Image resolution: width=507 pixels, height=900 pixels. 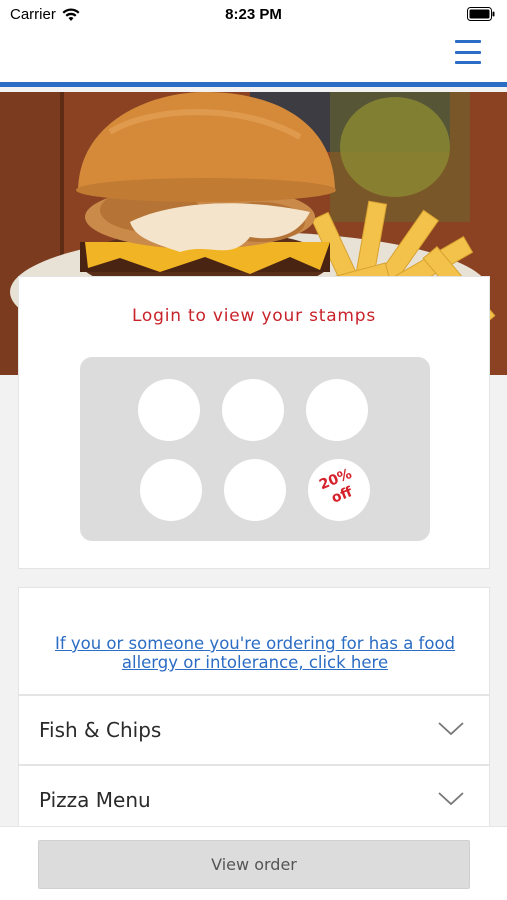 I want to click on reward-stamp: 20% off, so click(x=339, y=490).